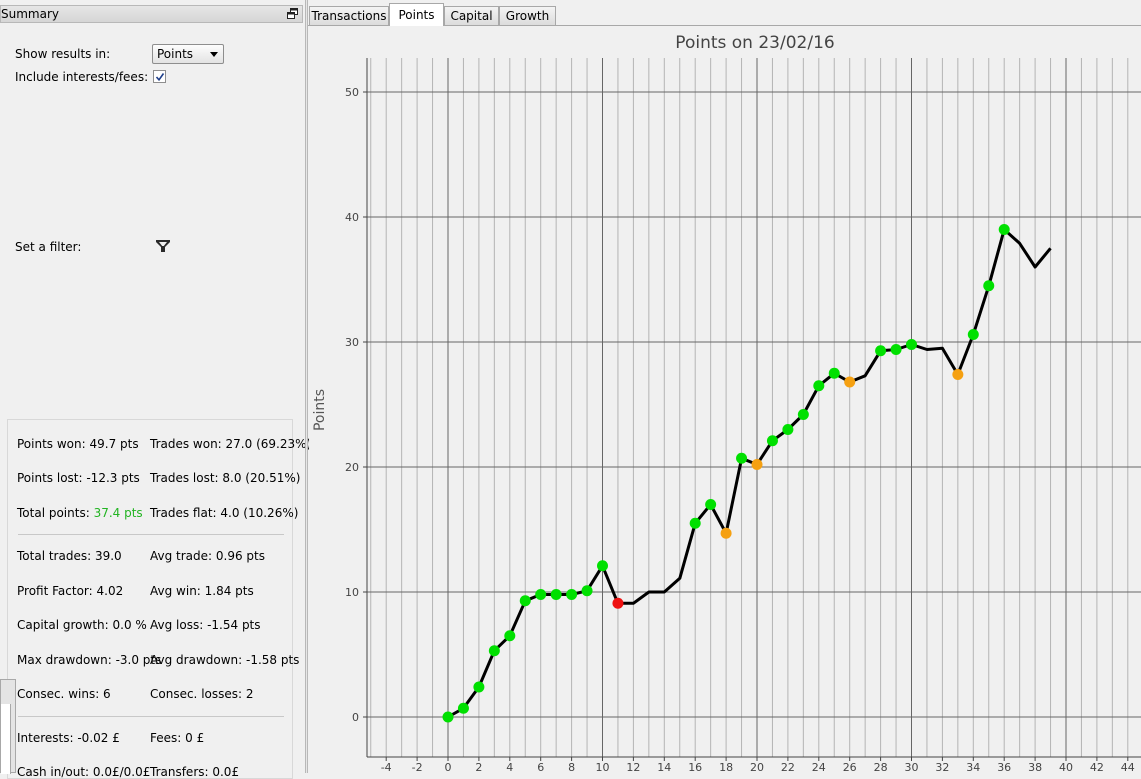 This screenshot has width=1141, height=779. Describe the element at coordinates (225, 478) in the screenshot. I see `trades-lost: Trades lost: 8.0 (20.51%)` at that location.